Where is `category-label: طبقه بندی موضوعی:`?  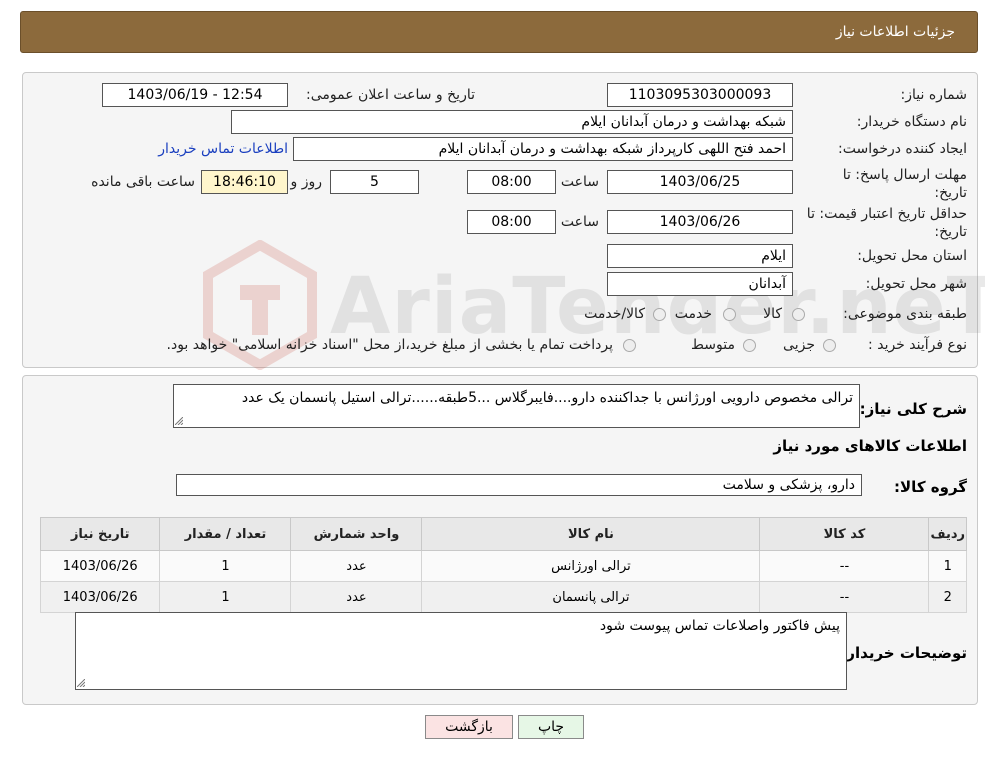 category-label: طبقه بندی موضوعی: is located at coordinates (905, 314).